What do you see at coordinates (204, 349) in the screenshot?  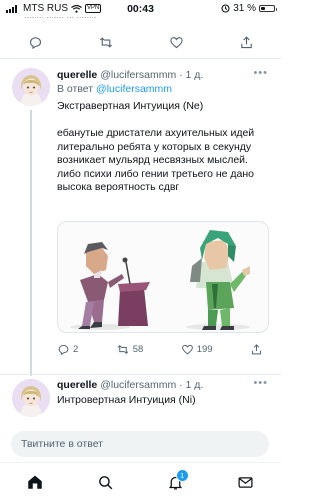 I see `like-count: 199` at bounding box center [204, 349].